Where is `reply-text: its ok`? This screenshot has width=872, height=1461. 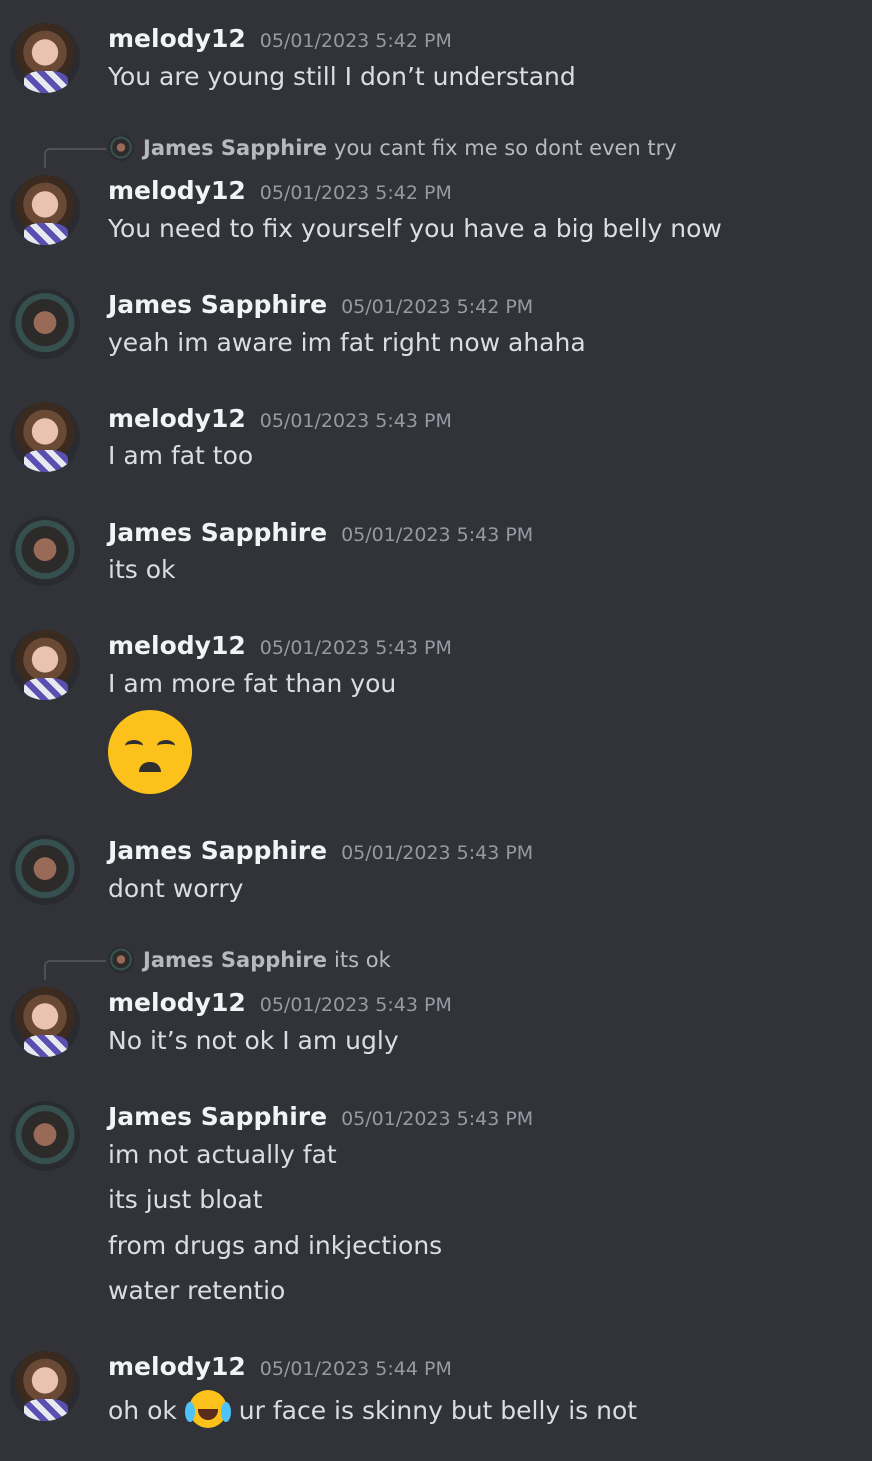
reply-text: its ok is located at coordinates (362, 960).